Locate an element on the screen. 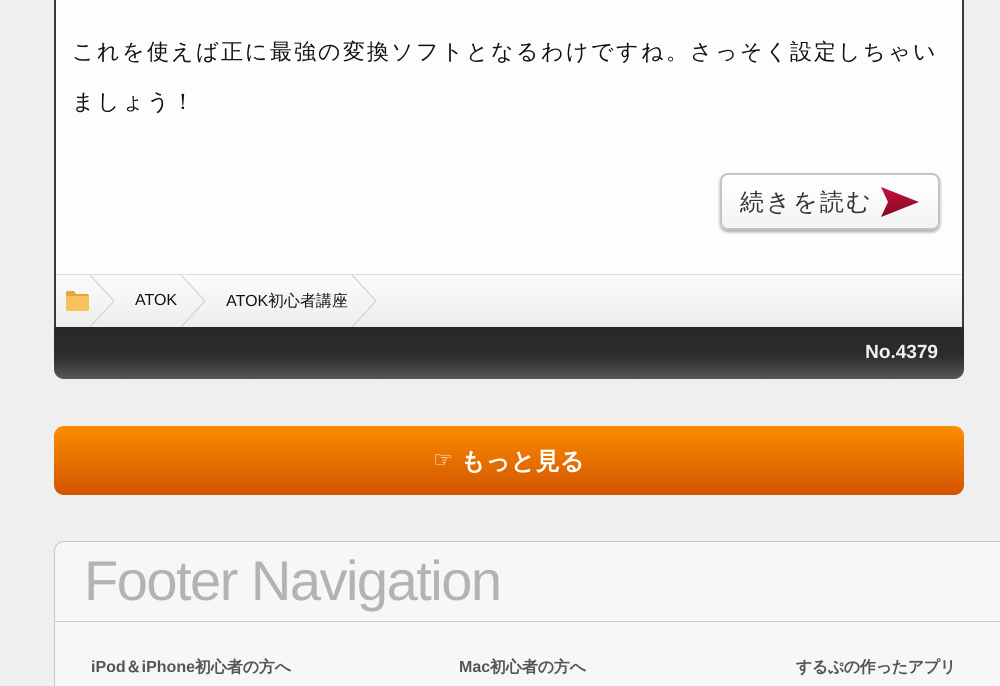 The width and height of the screenshot is (1000, 686). triangle-arrow-icon is located at coordinates (900, 201).